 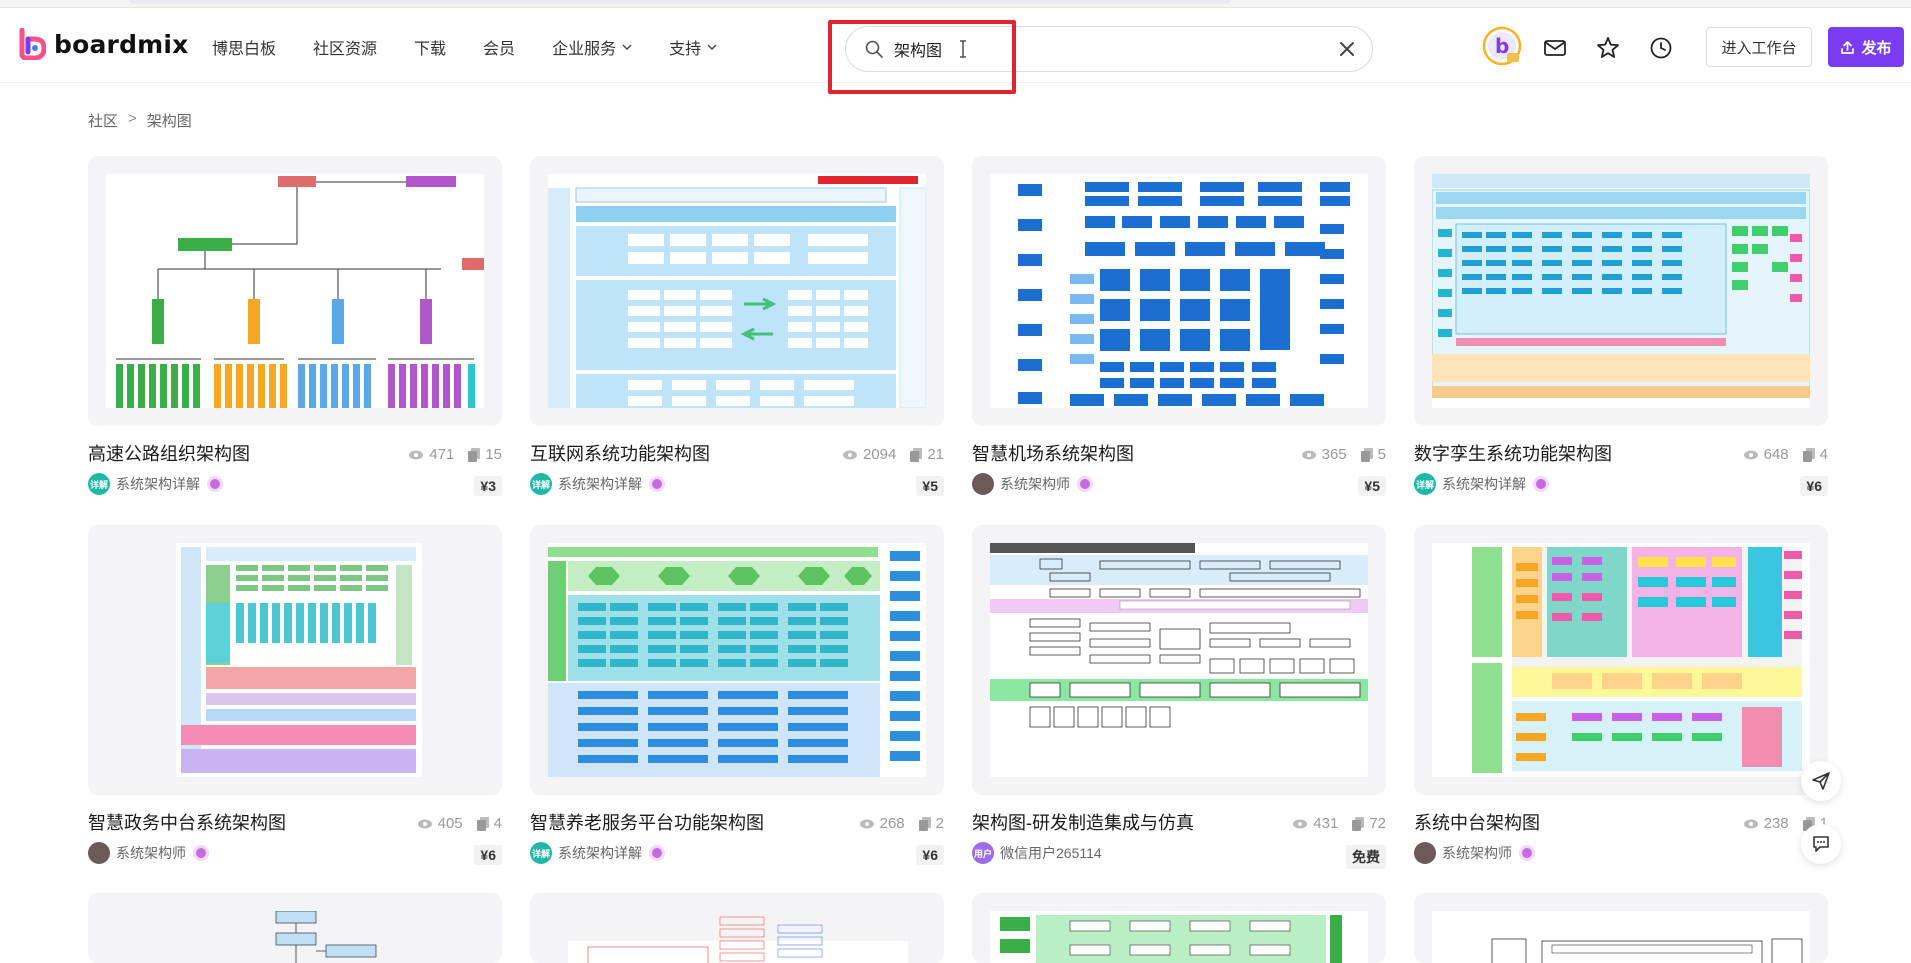 What do you see at coordinates (1326, 823) in the screenshot?
I see `view-count-value: 431` at bounding box center [1326, 823].